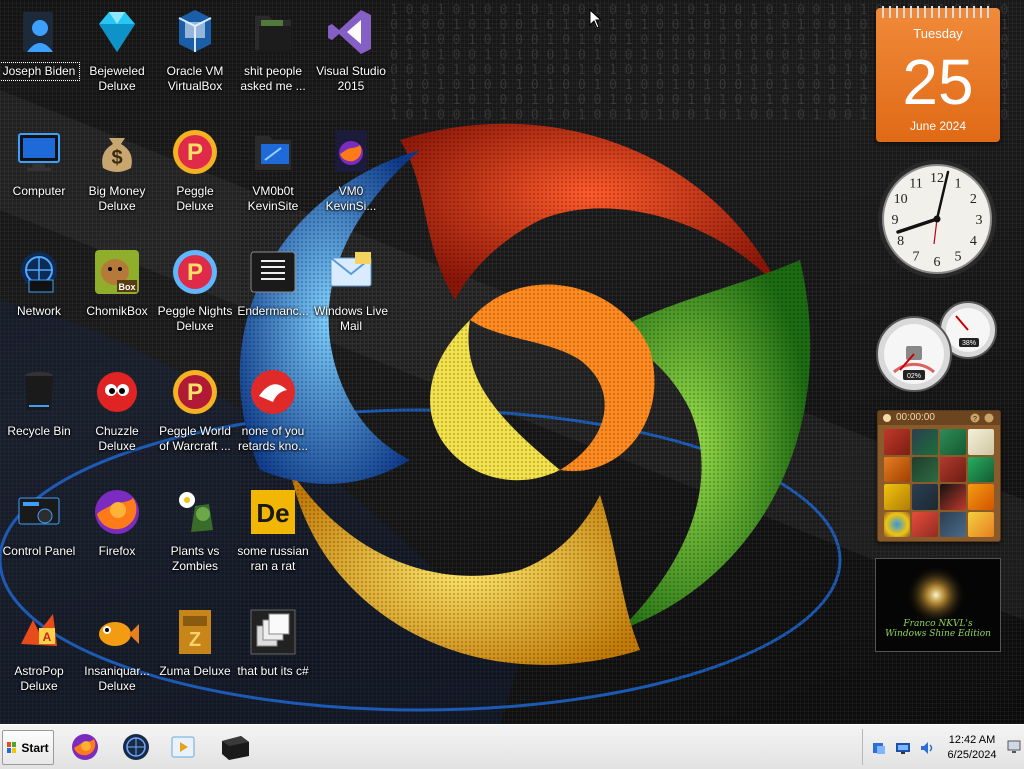 The image size is (1024, 769). Describe the element at coordinates (351, 272) in the screenshot. I see `mail-envelope-icon` at that location.